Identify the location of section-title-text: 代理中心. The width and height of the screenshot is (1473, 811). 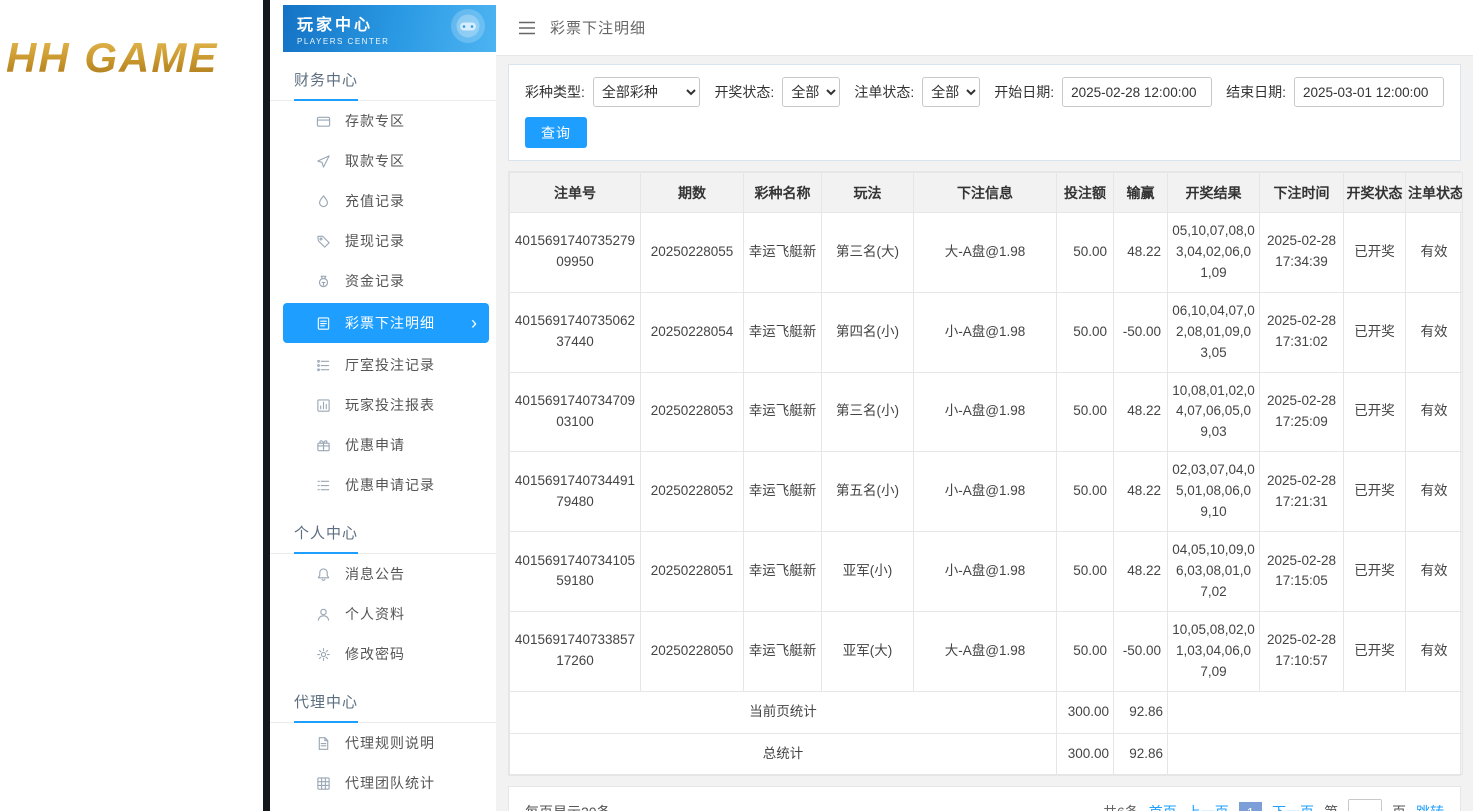
(326, 707).